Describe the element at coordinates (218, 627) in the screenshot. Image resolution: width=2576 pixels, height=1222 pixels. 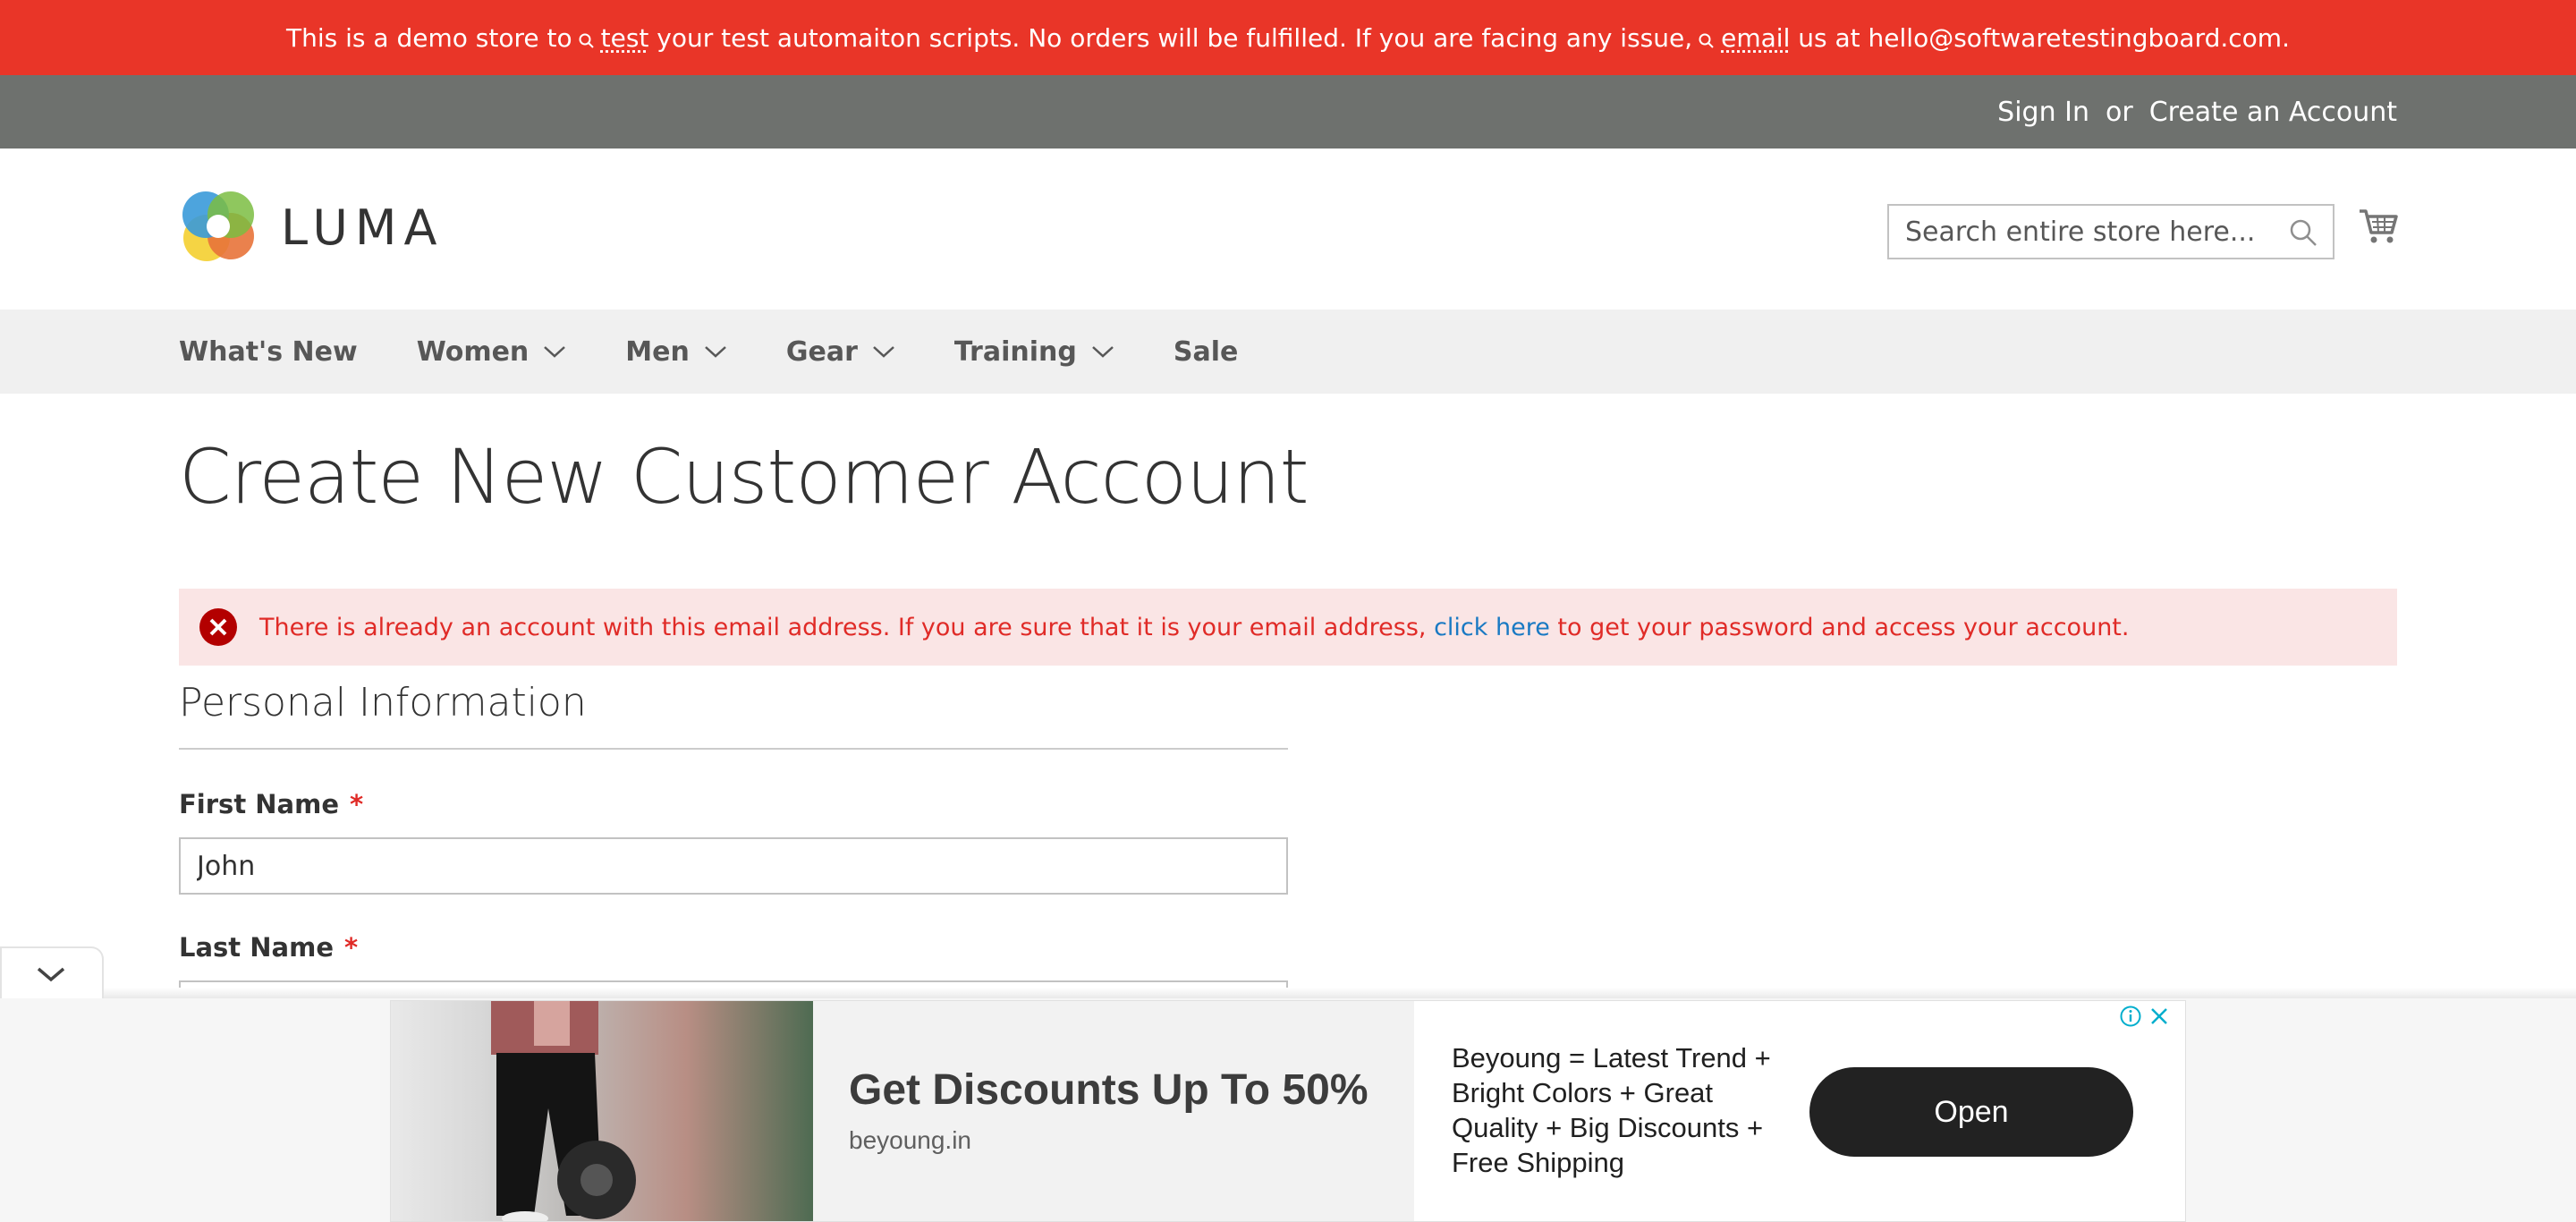
I see `error-icon` at that location.